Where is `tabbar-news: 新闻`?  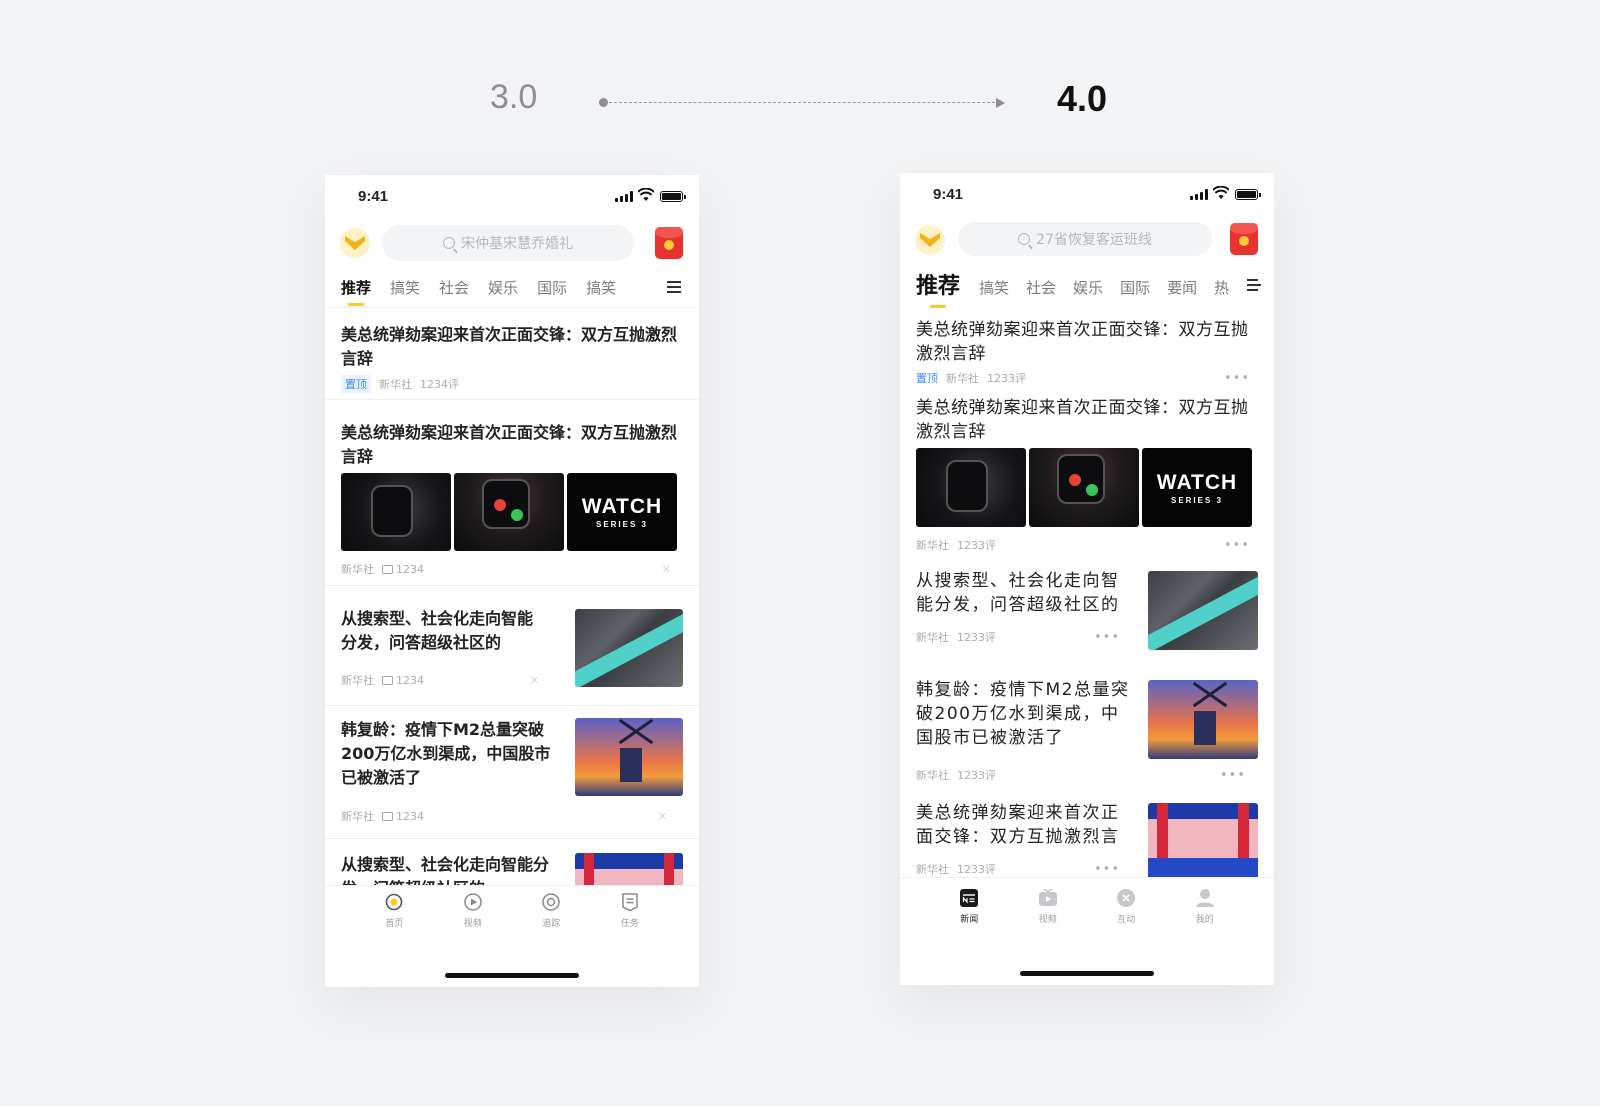 tabbar-news: 新闻 is located at coordinates (969, 906).